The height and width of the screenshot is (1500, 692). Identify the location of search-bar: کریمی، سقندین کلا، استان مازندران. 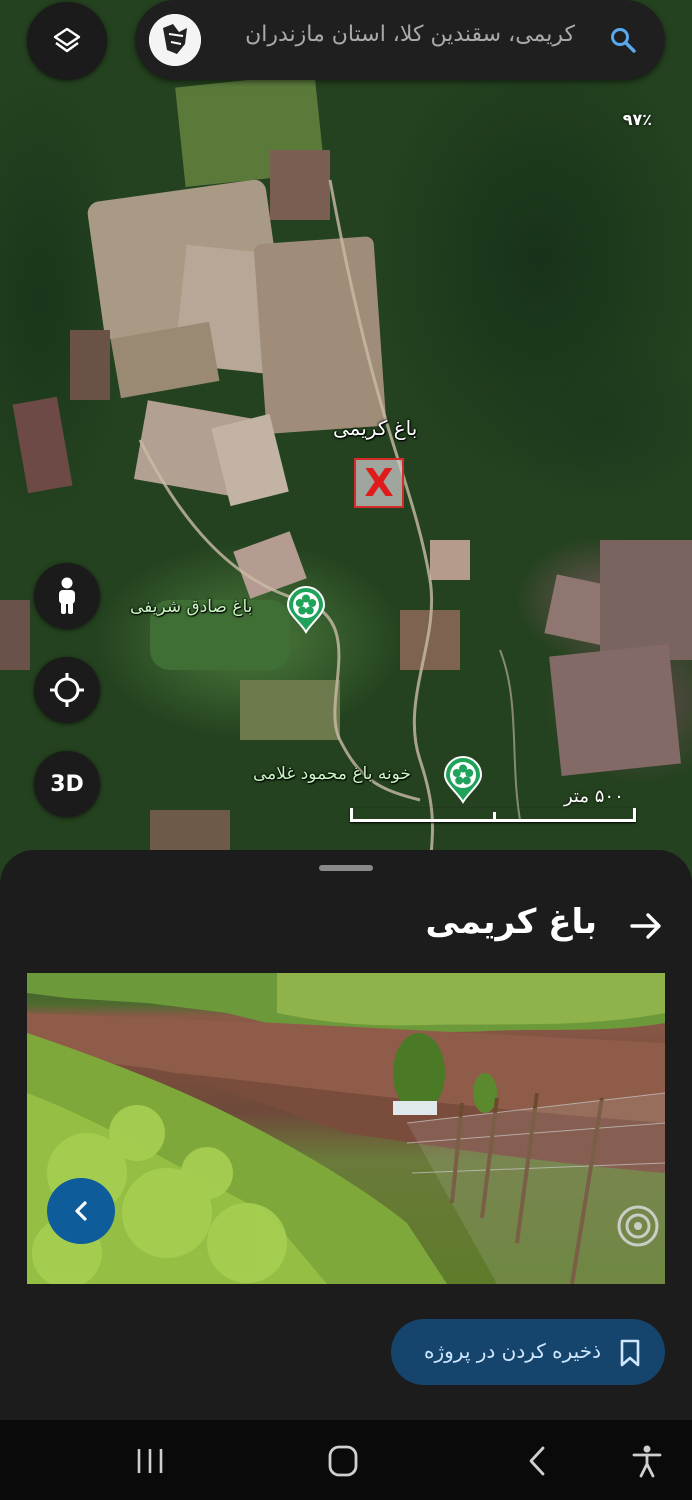
(400, 40).